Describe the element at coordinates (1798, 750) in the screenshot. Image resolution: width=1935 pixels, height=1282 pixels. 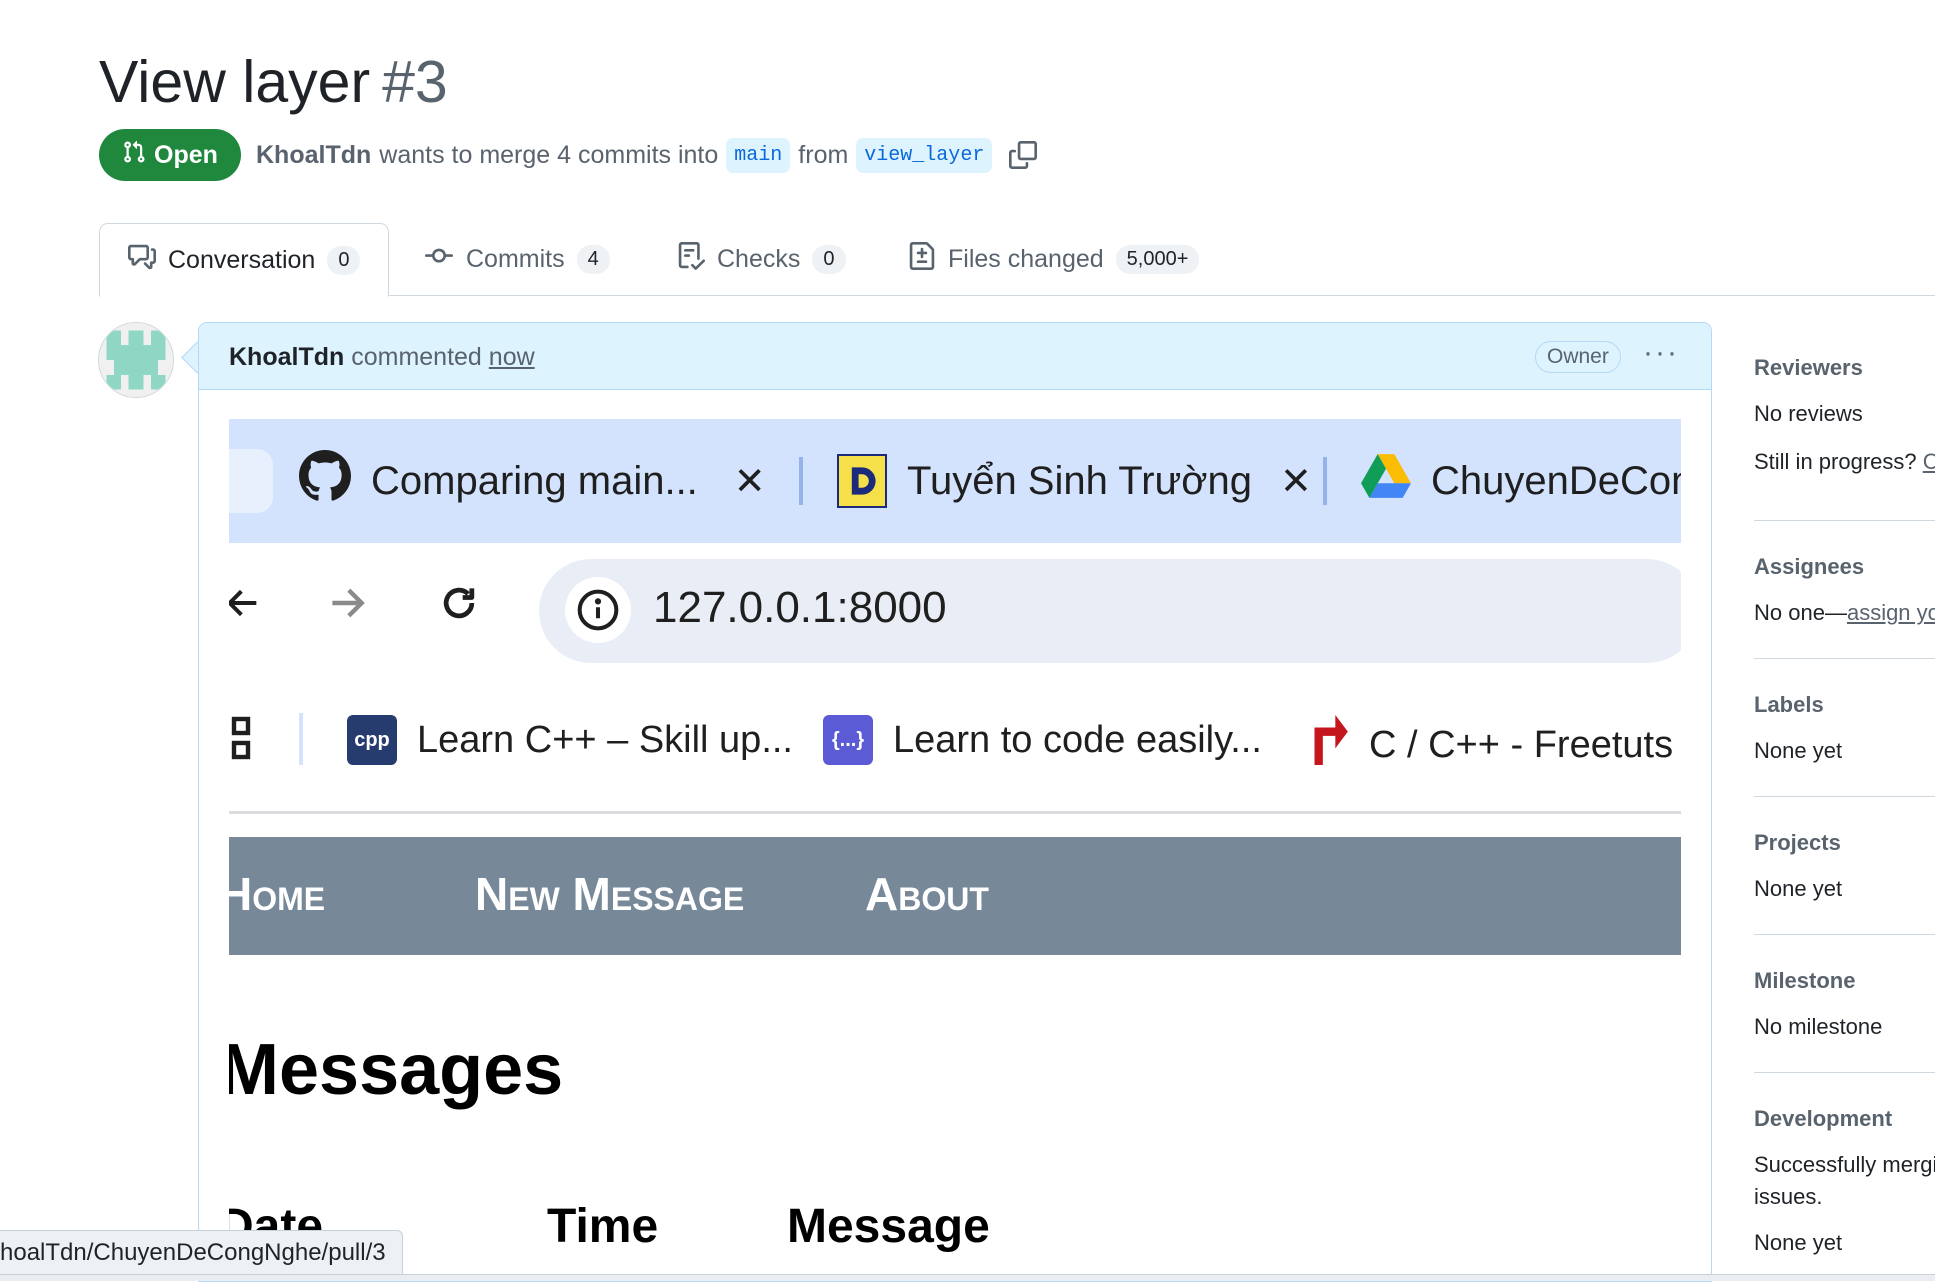
I see `labels-value: None yet` at that location.